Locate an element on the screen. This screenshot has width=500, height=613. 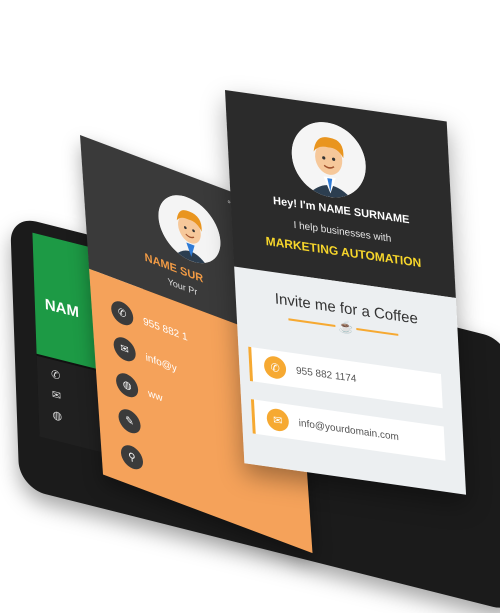
phone-number: 955 882 1174 is located at coordinates (326, 374).